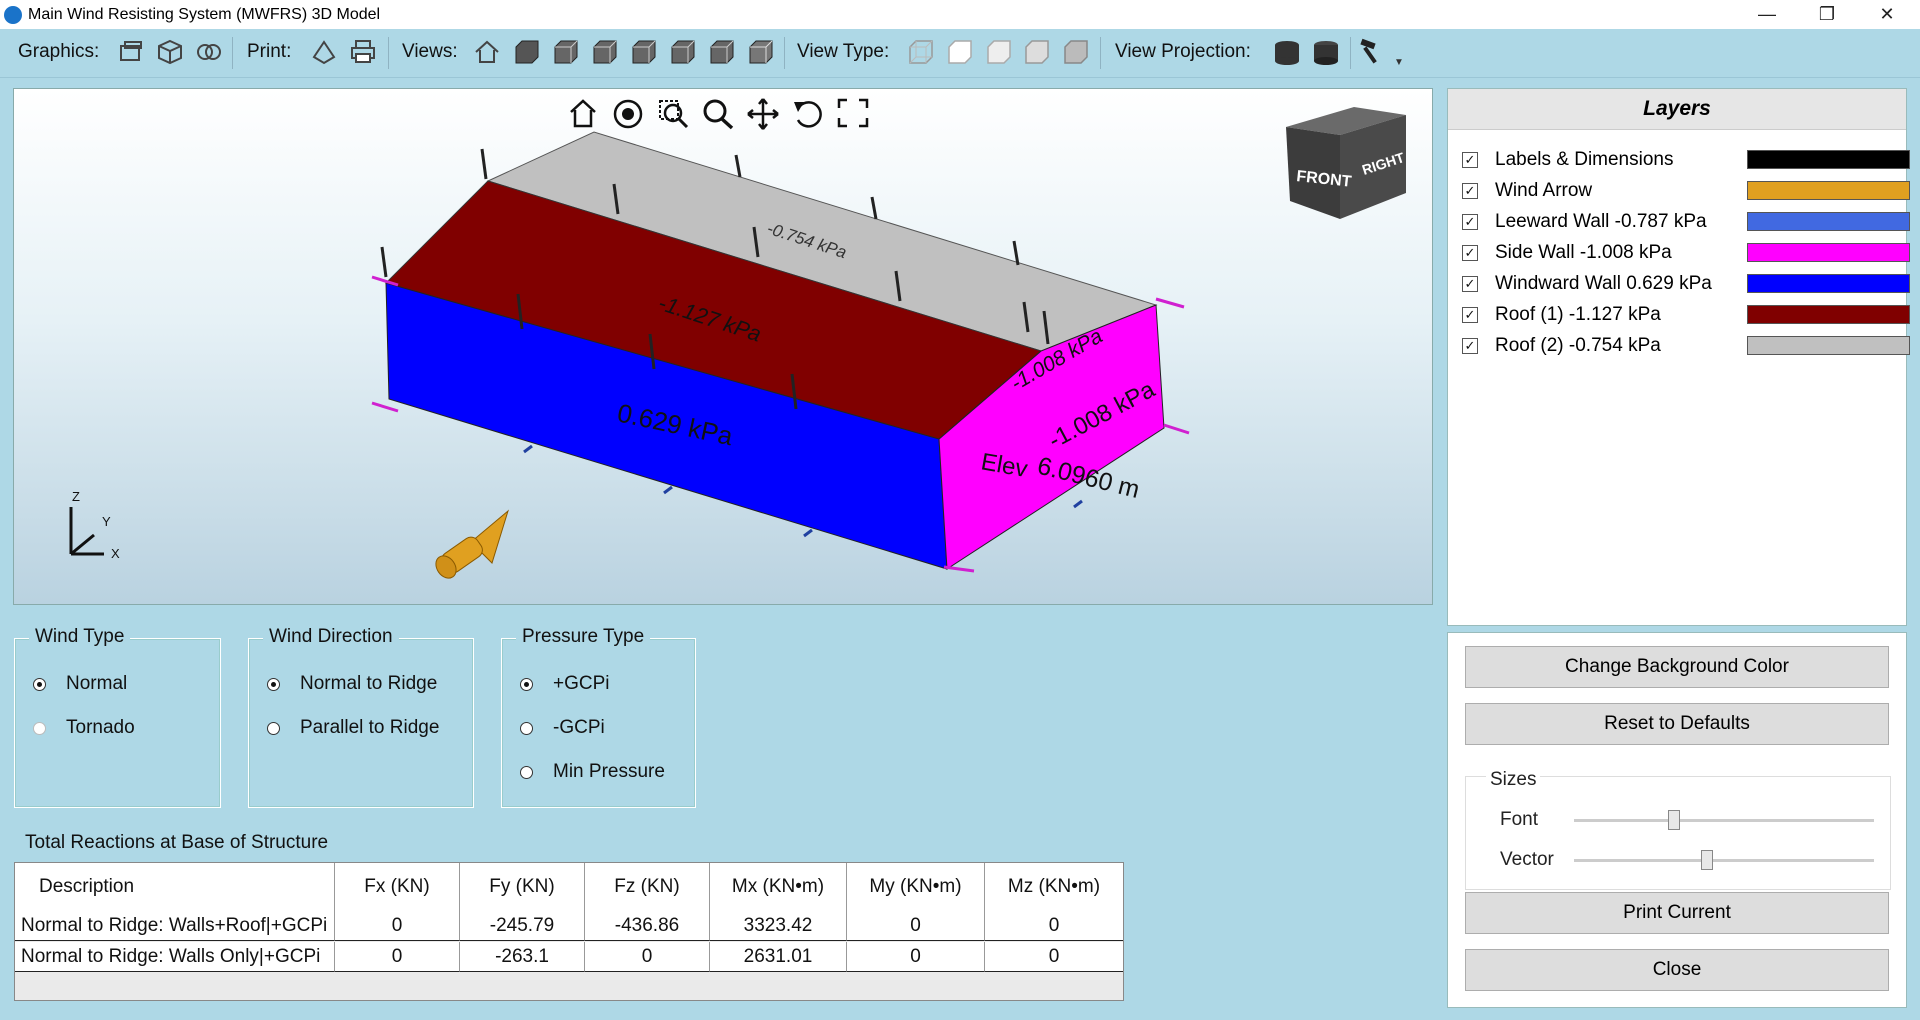  I want to click on radio-label: +GCPi, so click(581, 683).